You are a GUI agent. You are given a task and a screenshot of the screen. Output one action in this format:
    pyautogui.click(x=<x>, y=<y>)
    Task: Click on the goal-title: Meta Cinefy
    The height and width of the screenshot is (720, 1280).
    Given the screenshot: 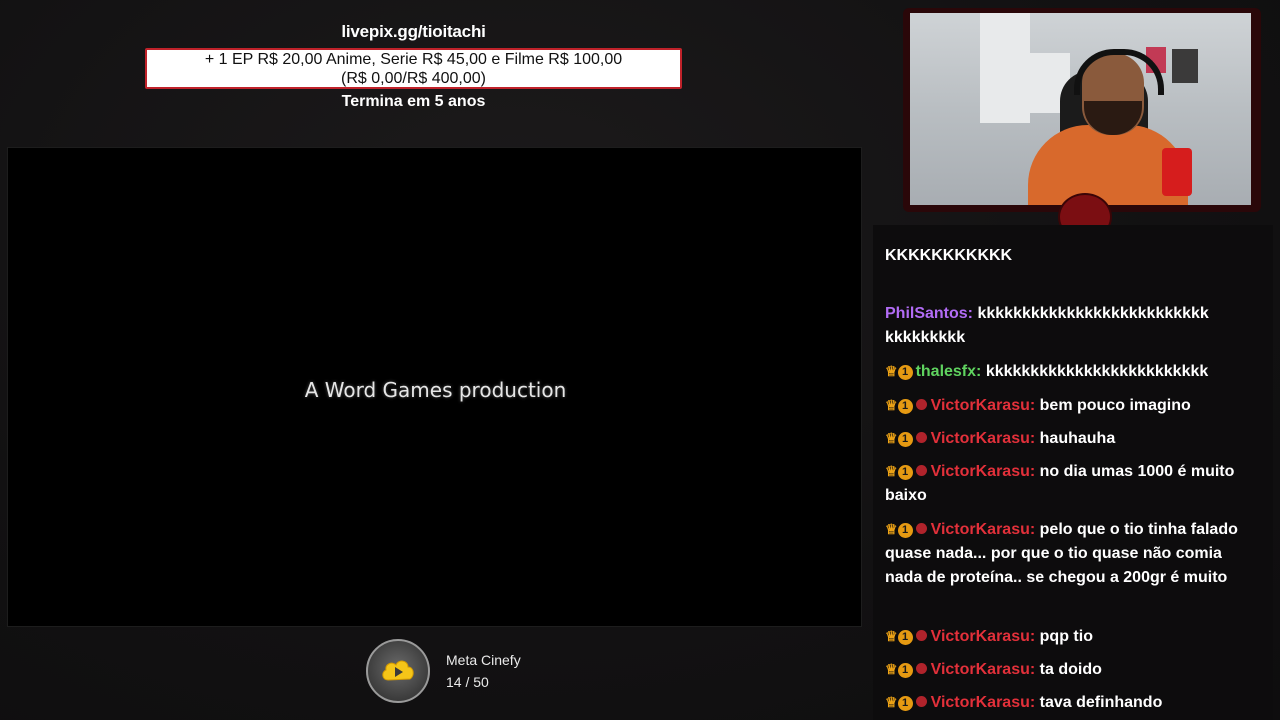 What is the action you would take?
    pyautogui.click(x=483, y=660)
    